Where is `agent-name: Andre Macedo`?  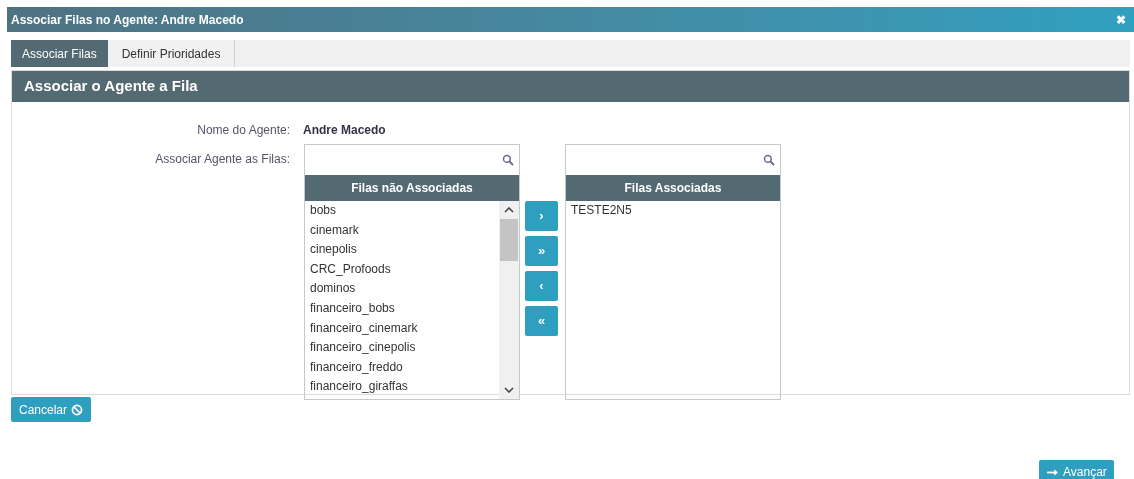 agent-name: Andre Macedo is located at coordinates (344, 130).